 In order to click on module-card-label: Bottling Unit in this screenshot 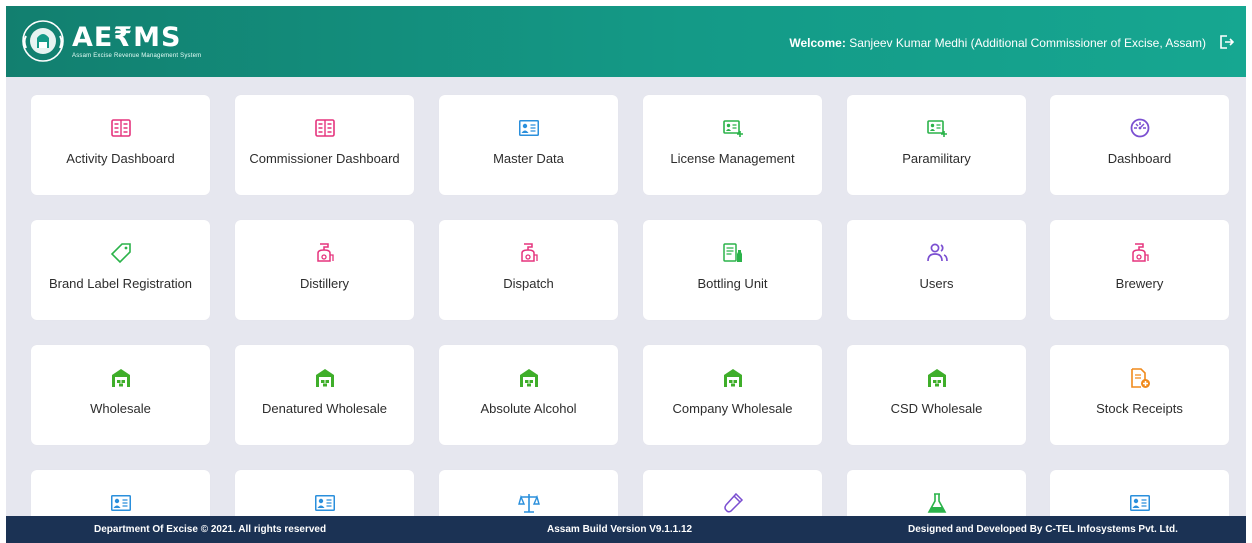, I will do `click(732, 283)`.